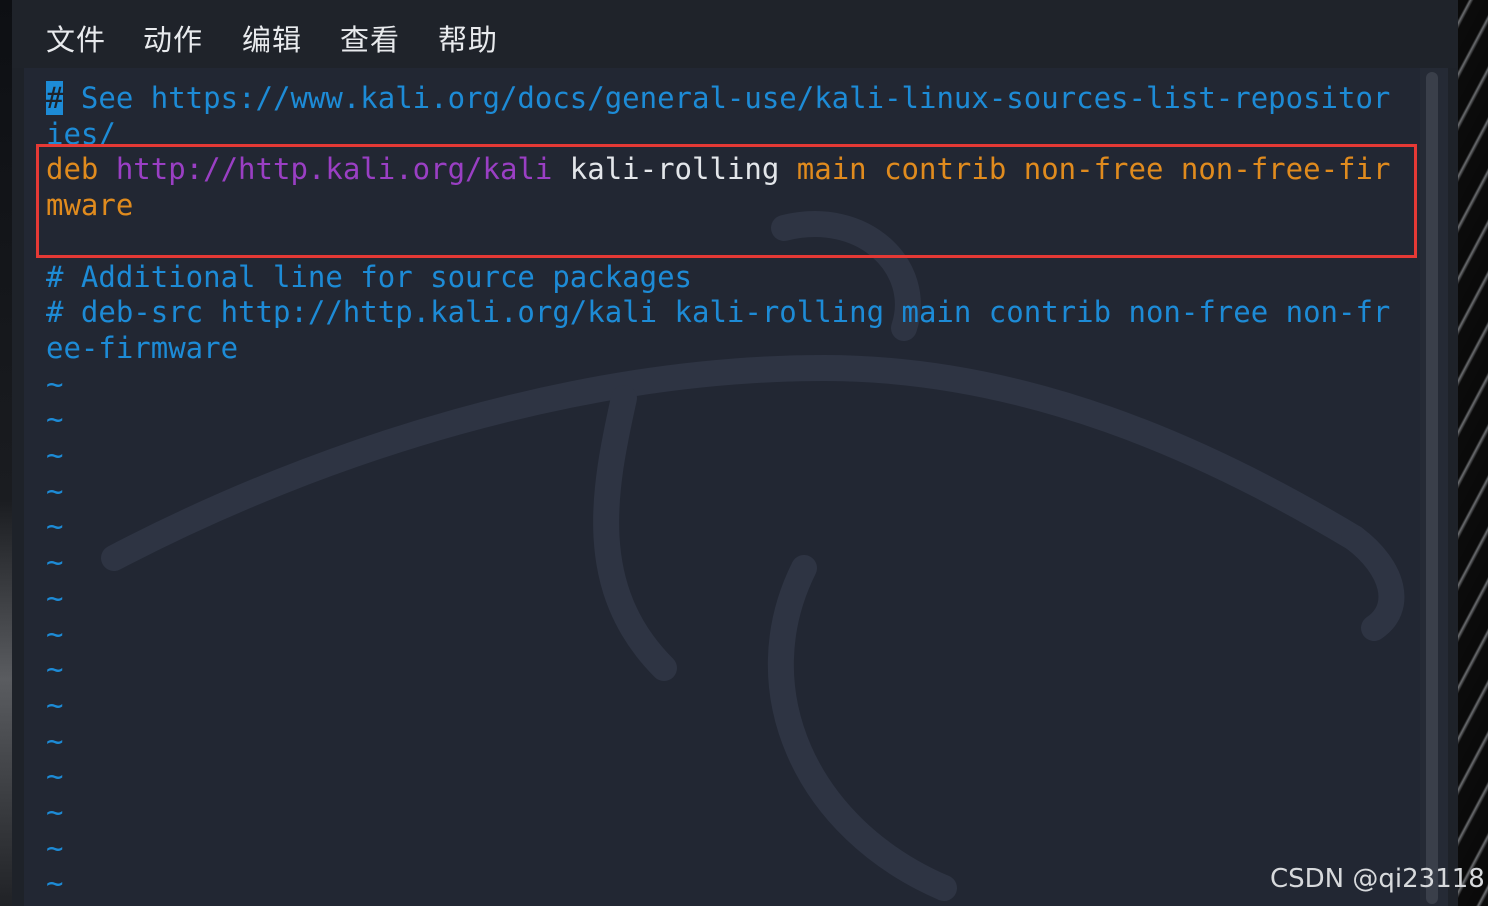  Describe the element at coordinates (468, 40) in the screenshot. I see `menu-help: 帮助` at that location.